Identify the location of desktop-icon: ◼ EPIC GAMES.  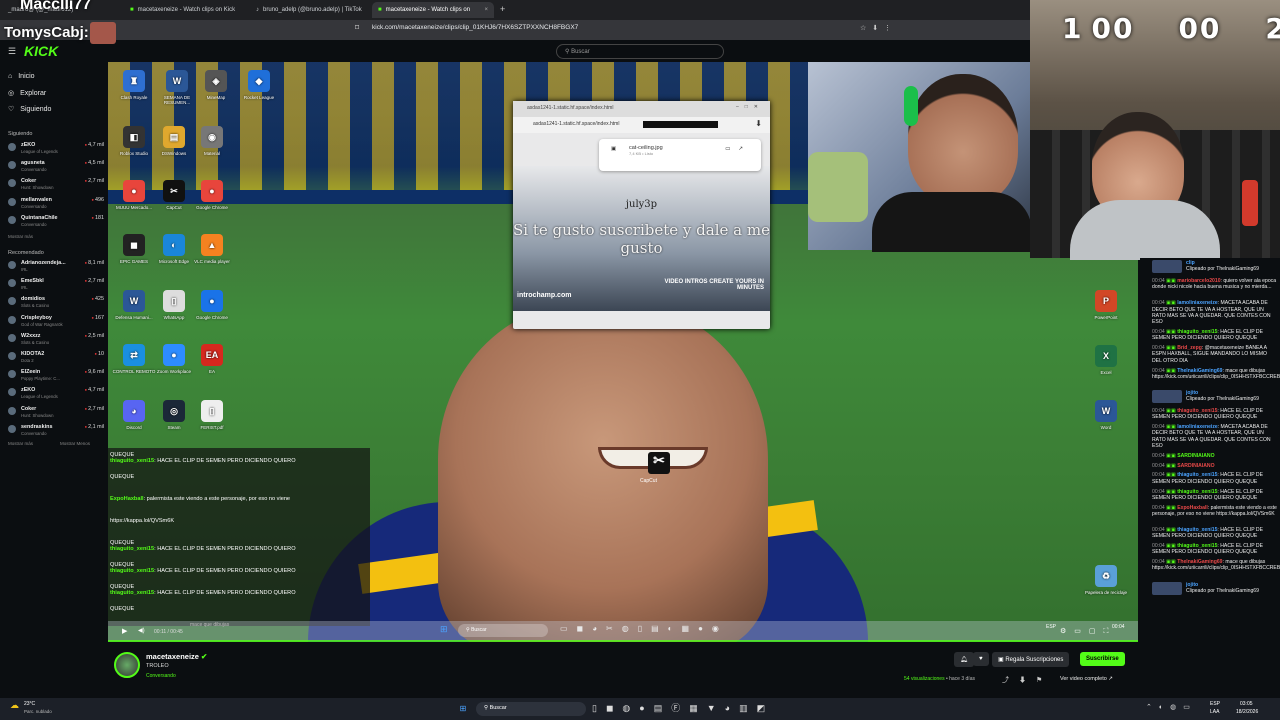
(134, 260).